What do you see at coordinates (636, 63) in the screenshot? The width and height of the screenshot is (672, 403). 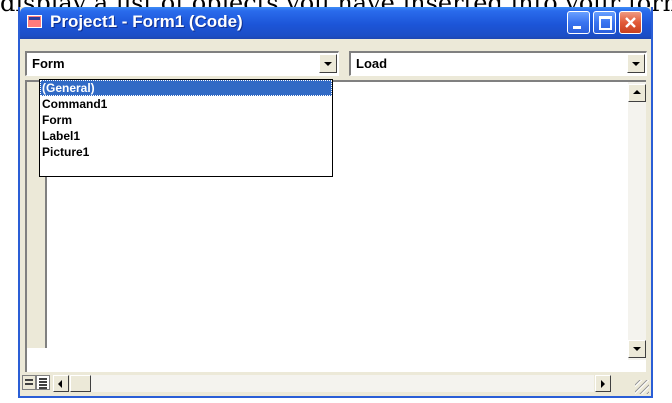 I see `procedure-combo-arrow-button` at bounding box center [636, 63].